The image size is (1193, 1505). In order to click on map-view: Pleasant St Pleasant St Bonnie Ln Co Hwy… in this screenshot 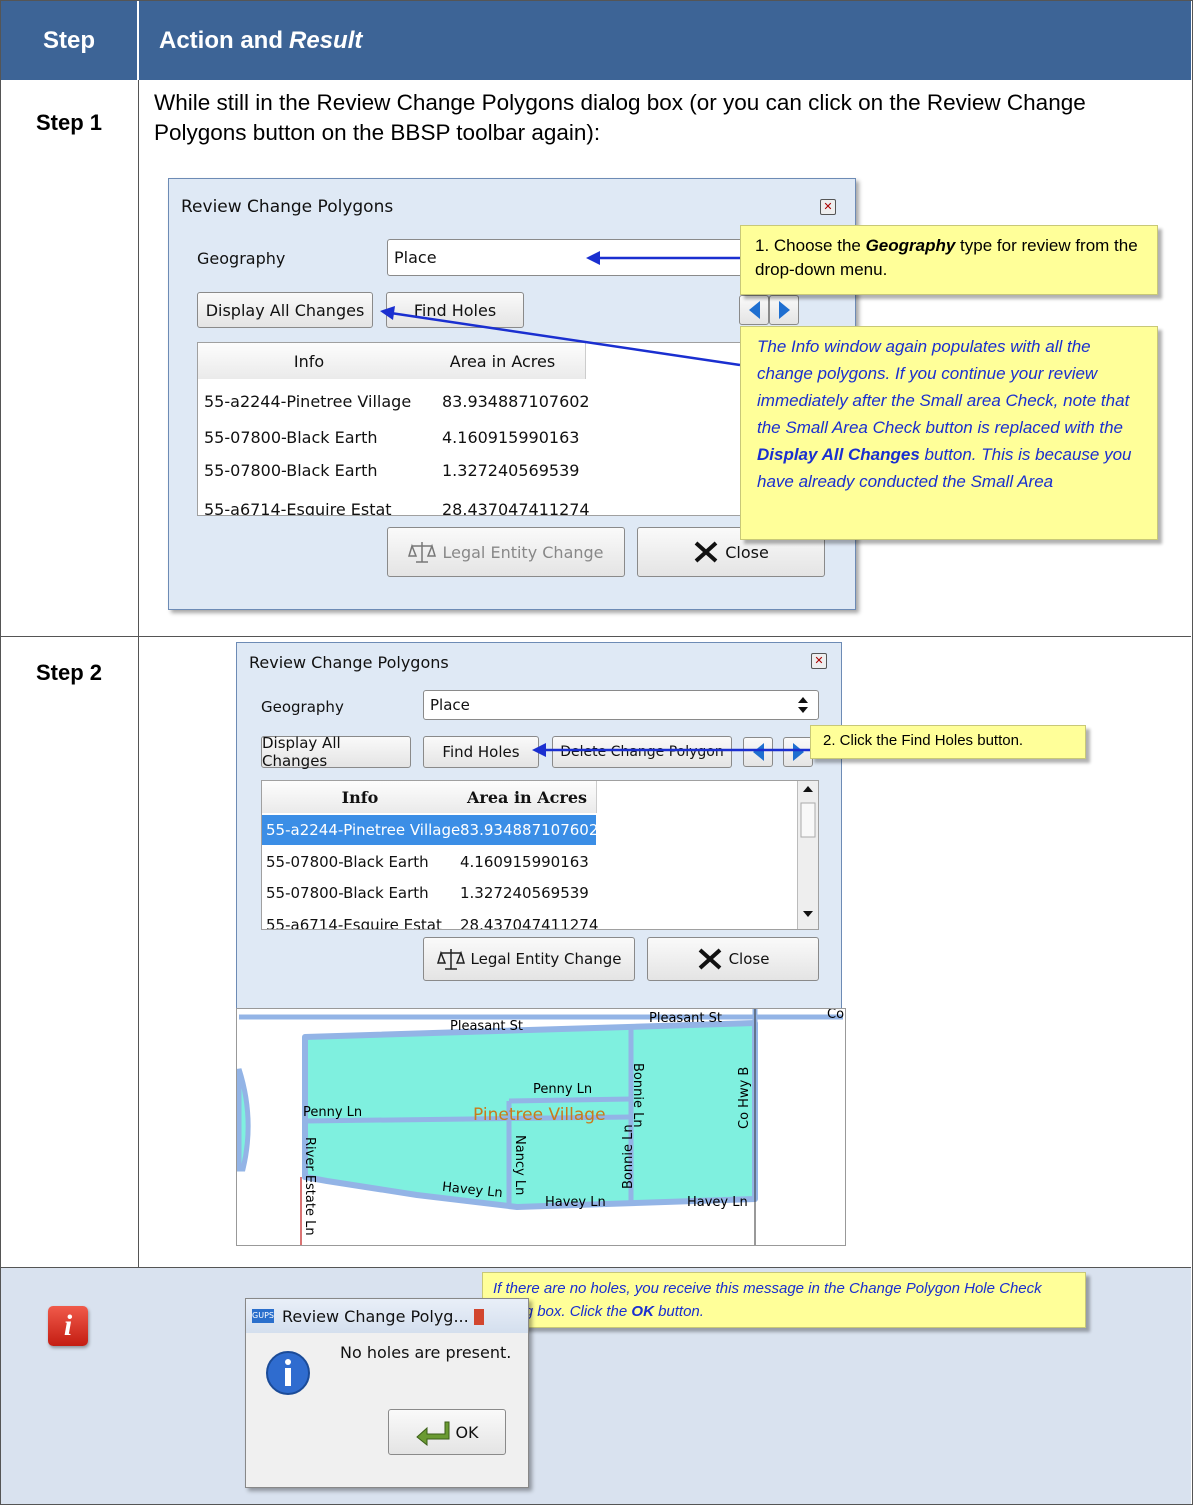, I will do `click(541, 1127)`.